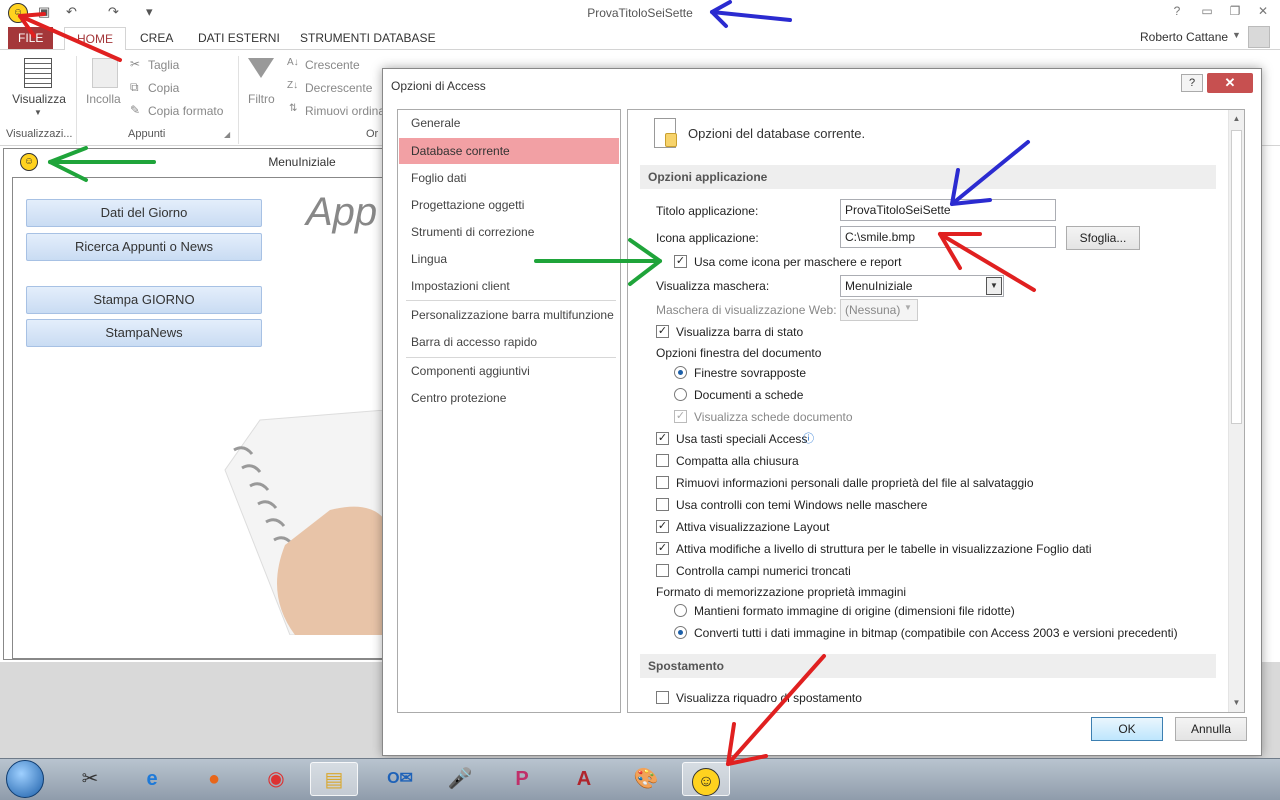 This screenshot has width=1280, height=800. Describe the element at coordinates (334, 779) in the screenshot. I see `explorer-icon: ▤` at that location.